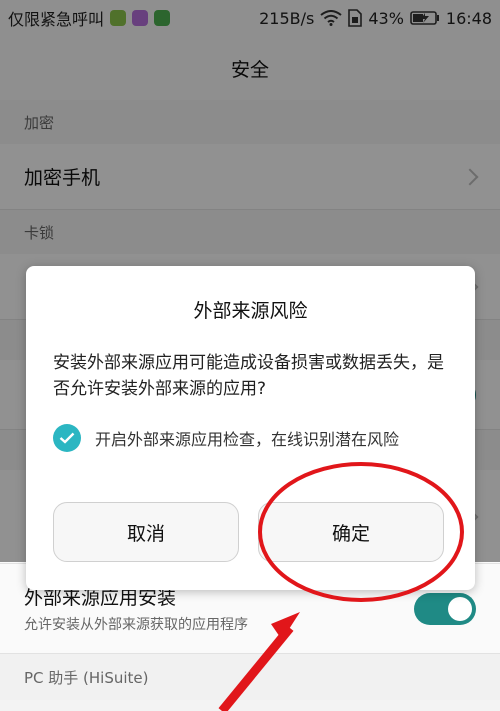 The height and width of the screenshot is (711, 500). I want to click on cancel-button: 取消, so click(146, 532).